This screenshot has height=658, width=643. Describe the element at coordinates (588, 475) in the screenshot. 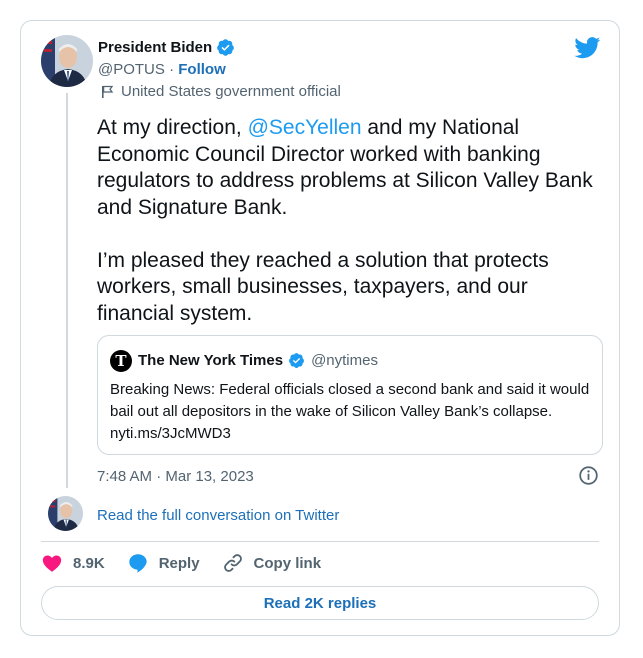

I see `info-icon` at that location.